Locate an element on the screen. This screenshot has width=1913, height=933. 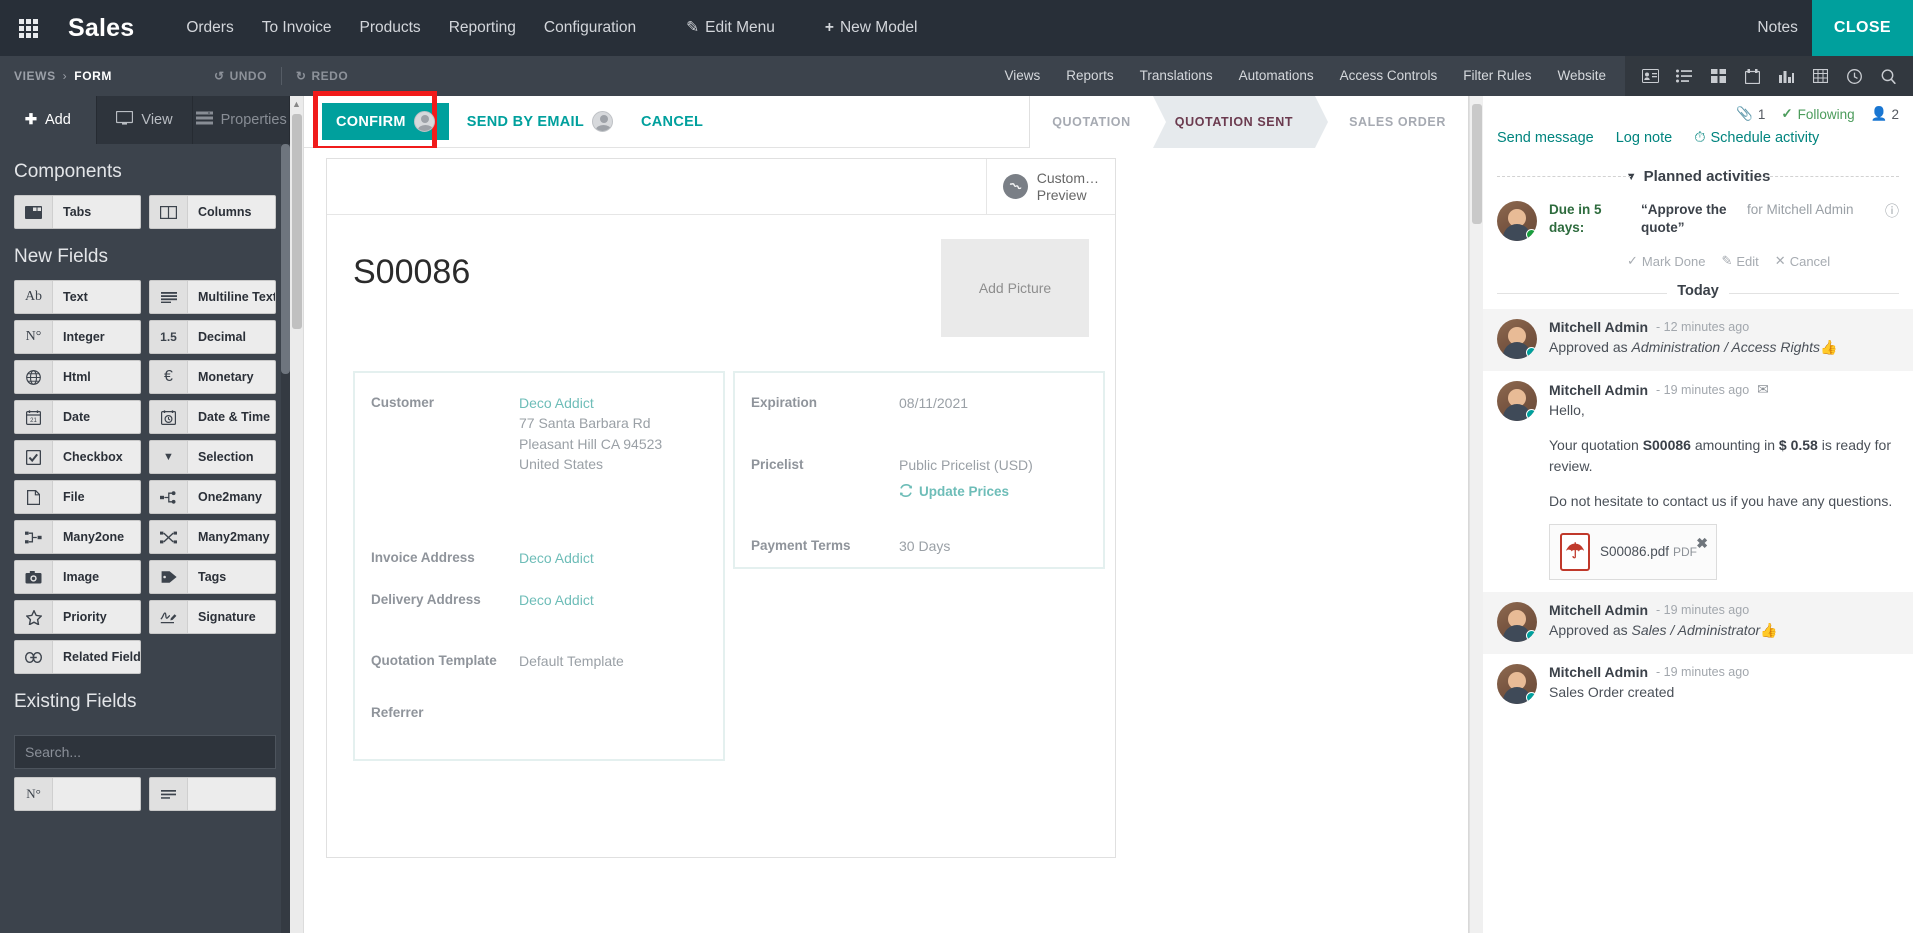
component-columns-label: Columns is located at coordinates (225, 212).